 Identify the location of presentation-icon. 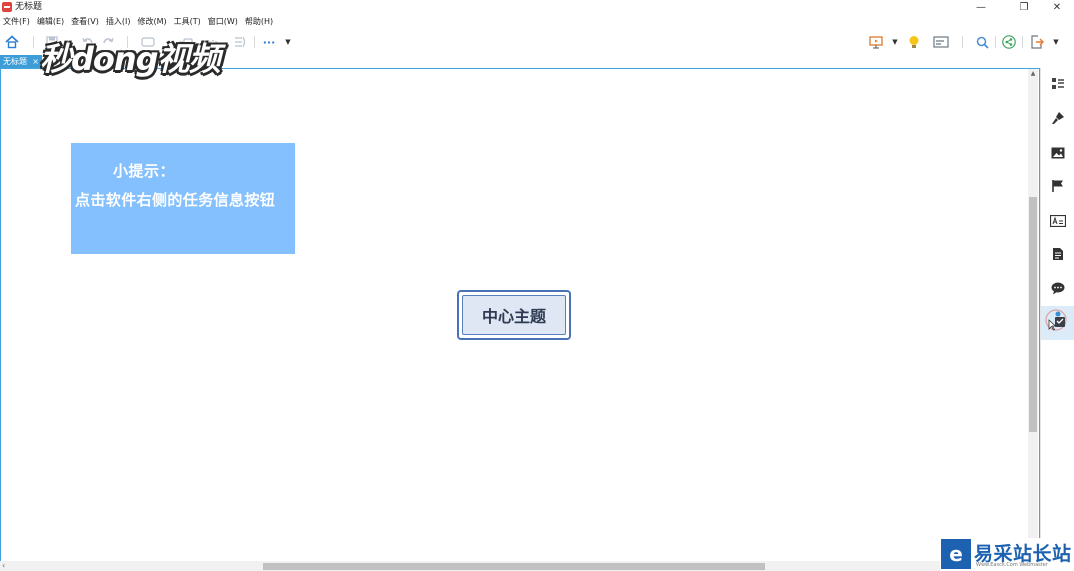
(876, 42).